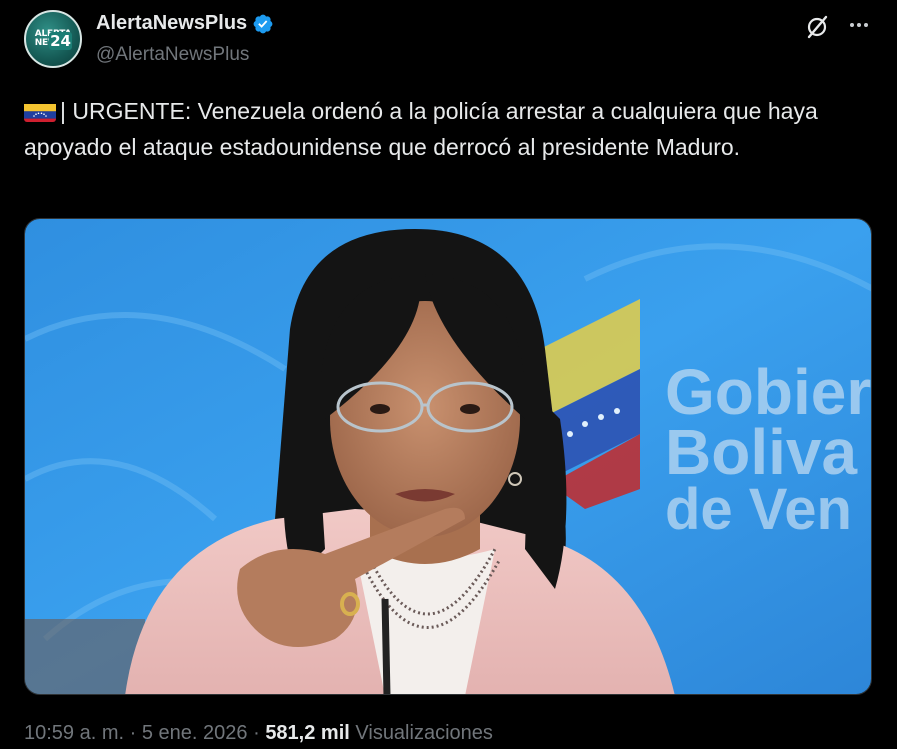 The width and height of the screenshot is (897, 749). Describe the element at coordinates (307, 733) in the screenshot. I see `views-count: 581,2 mil` at that location.